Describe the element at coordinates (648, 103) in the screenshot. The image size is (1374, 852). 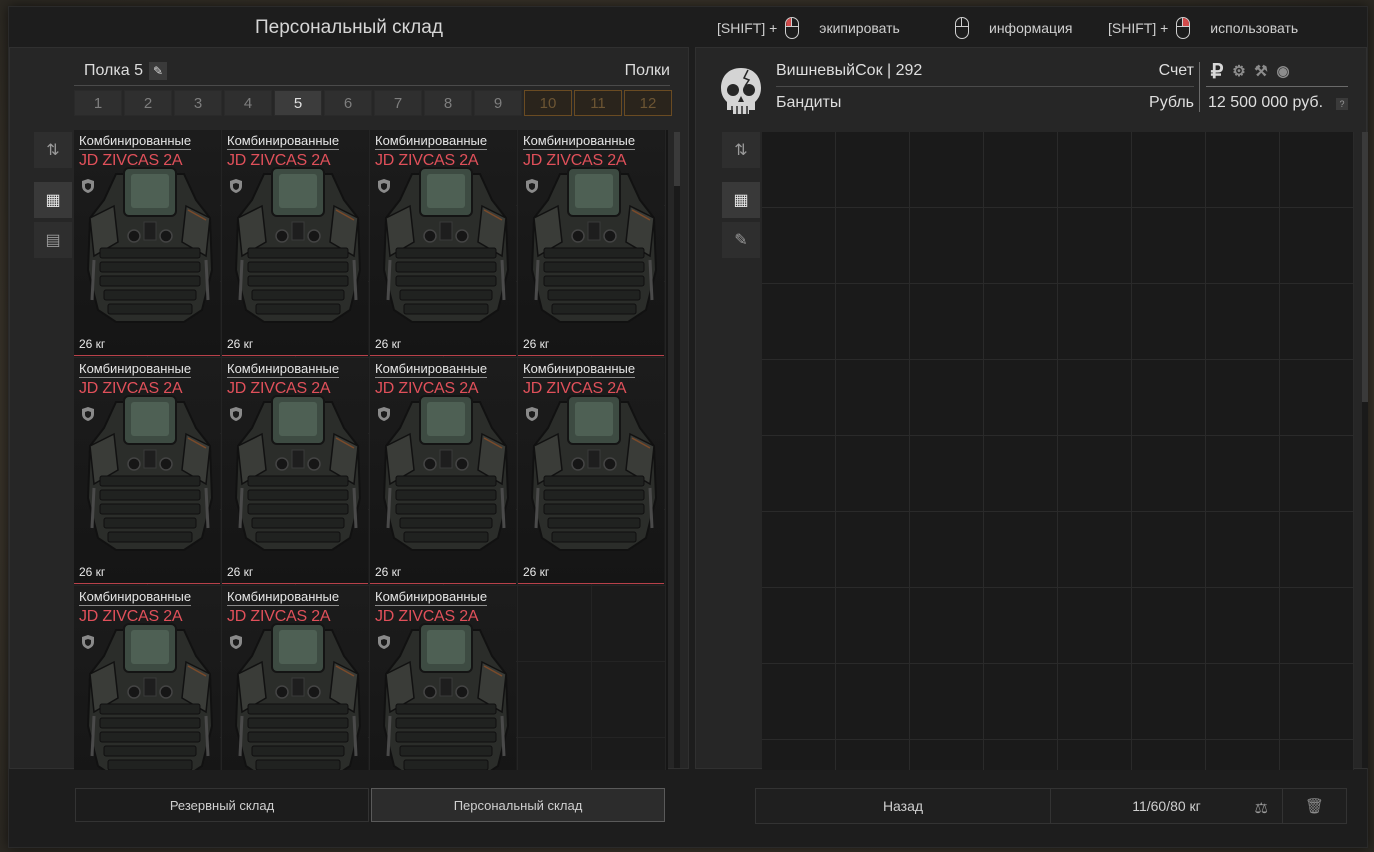
I see `shelf-tab-12: 12` at that location.